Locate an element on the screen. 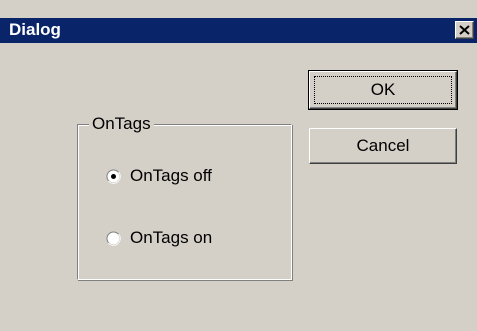 This screenshot has width=477, height=331. radio-selected-icon is located at coordinates (113, 176).